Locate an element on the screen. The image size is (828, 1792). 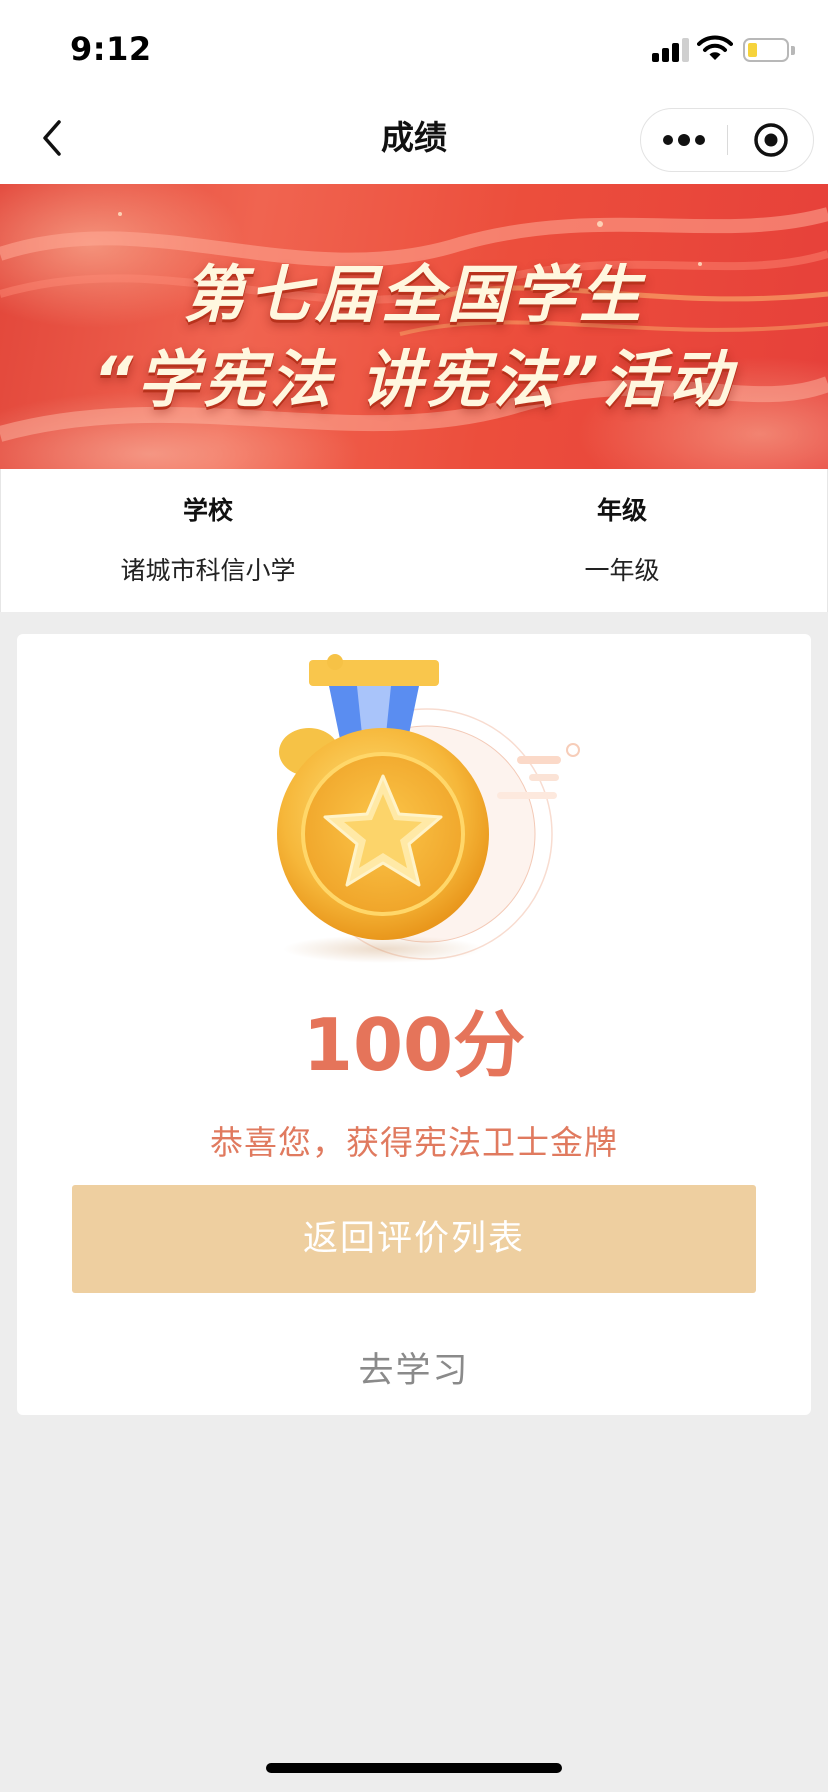
grade-column: 年级 一年级 is located at coordinates (621, 540).